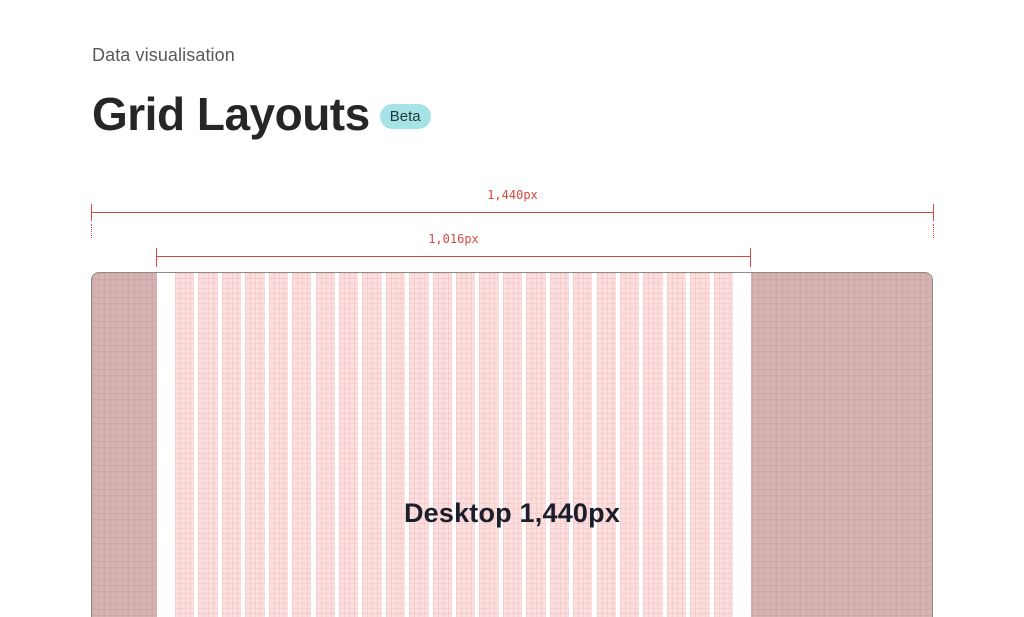  What do you see at coordinates (750, 257) in the screenshot?
I see `inner-right-tick` at bounding box center [750, 257].